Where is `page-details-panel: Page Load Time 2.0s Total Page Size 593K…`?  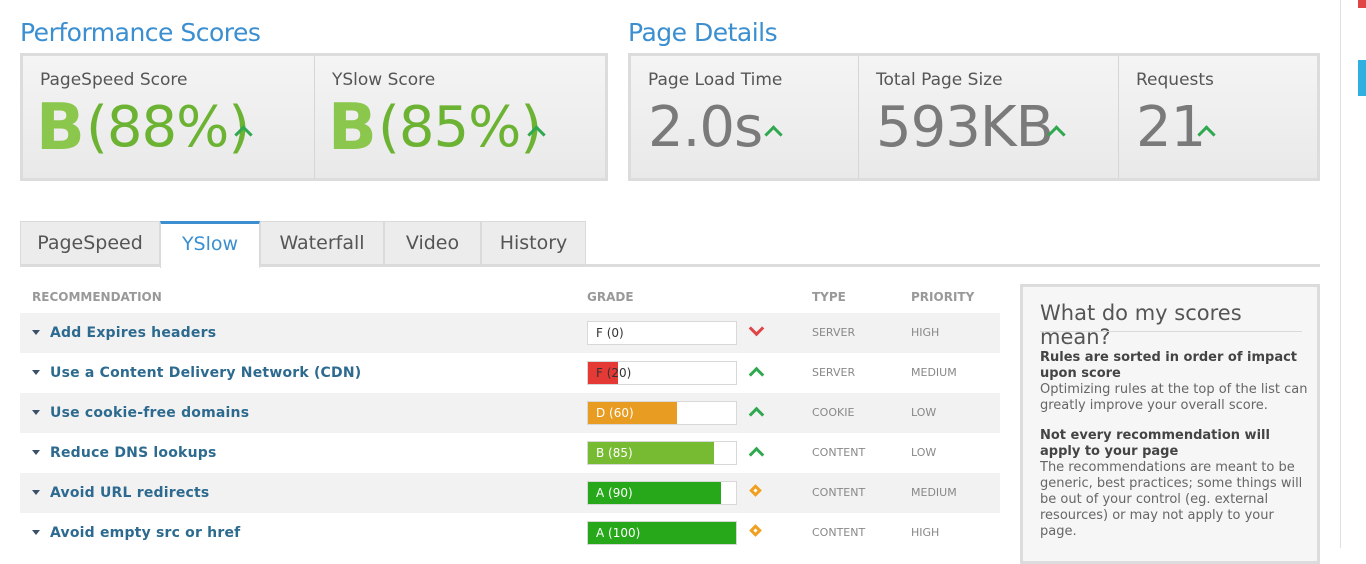
page-details-panel: Page Load Time 2.0s Total Page Size 593K… is located at coordinates (974, 117).